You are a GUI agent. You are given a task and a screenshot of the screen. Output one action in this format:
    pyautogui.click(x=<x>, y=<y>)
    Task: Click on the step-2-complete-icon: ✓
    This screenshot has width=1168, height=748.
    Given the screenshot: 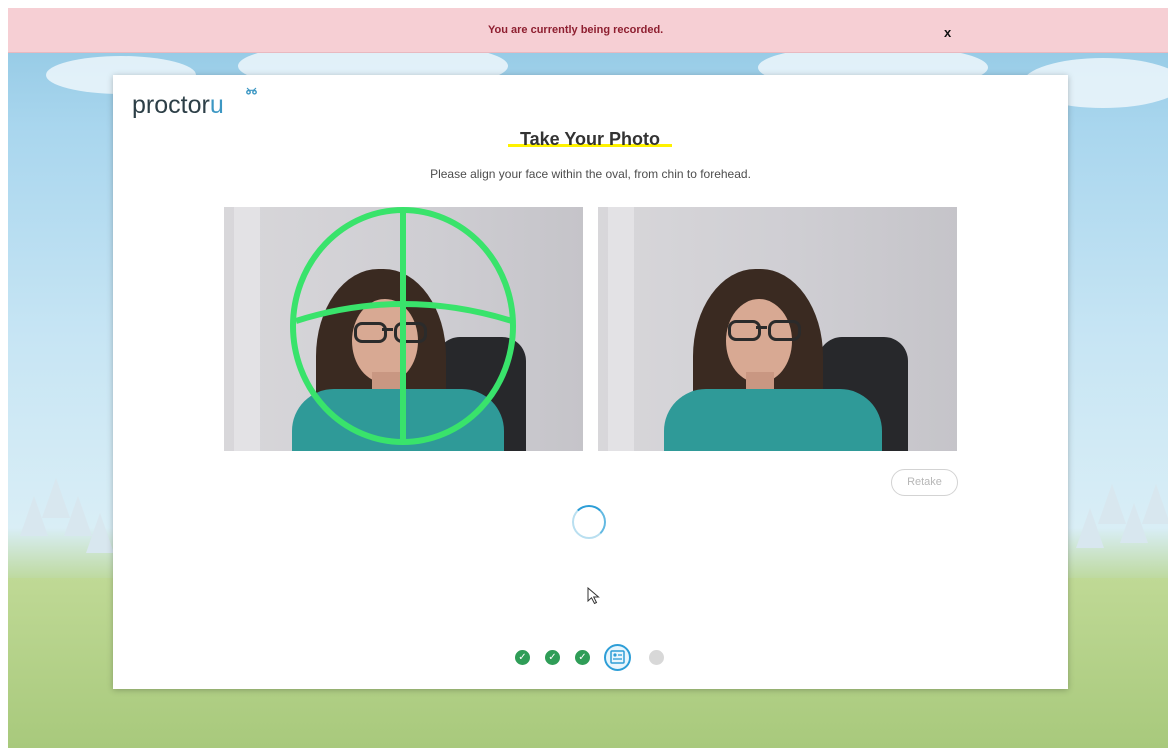 What is the action you would take?
    pyautogui.click(x=552, y=657)
    